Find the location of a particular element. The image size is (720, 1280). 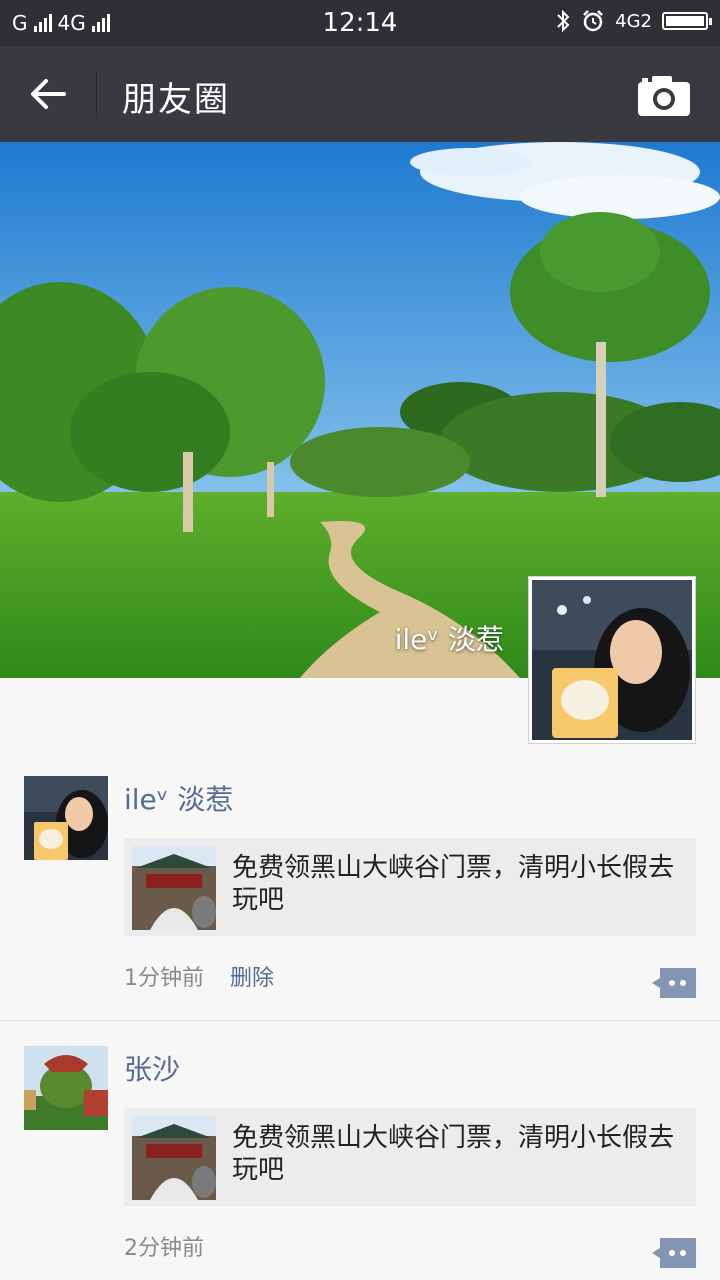

post-time: 1分钟前 is located at coordinates (164, 978).